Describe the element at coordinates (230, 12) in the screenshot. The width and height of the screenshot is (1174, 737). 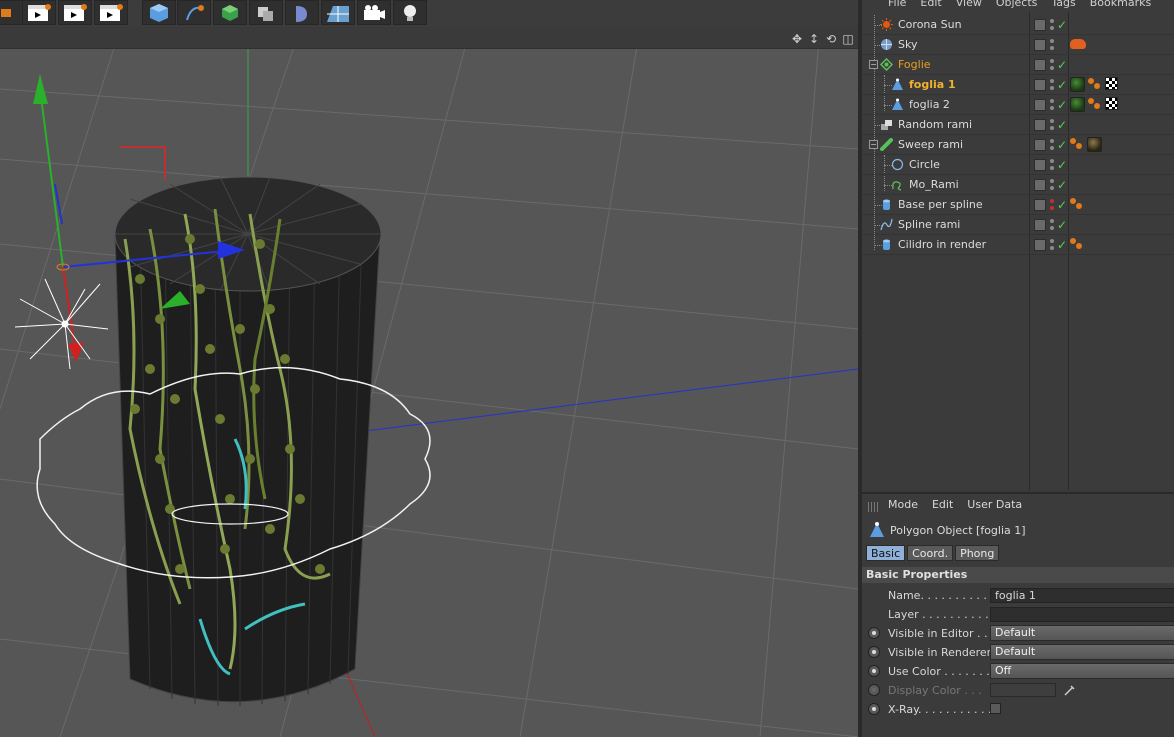
I see `subdivision-surface-icon` at that location.